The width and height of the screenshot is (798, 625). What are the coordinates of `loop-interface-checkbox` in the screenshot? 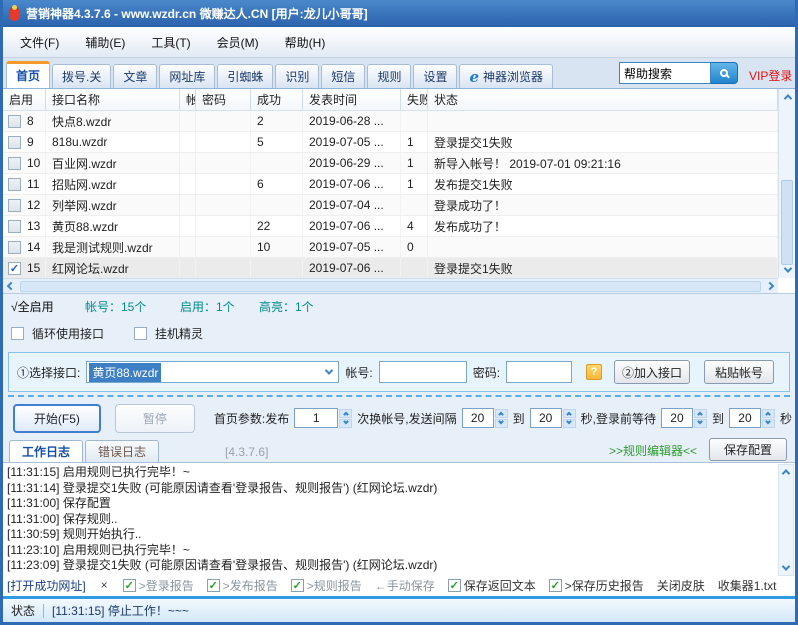 It's located at (17, 333).